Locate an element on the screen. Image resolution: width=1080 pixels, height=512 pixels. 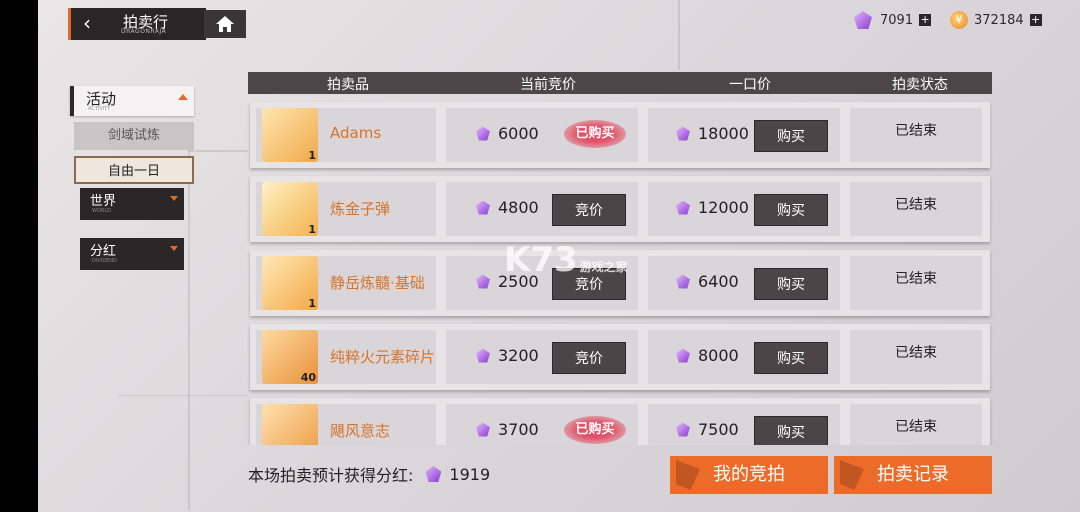
item-name: 炼金子弹 is located at coordinates (360, 209).